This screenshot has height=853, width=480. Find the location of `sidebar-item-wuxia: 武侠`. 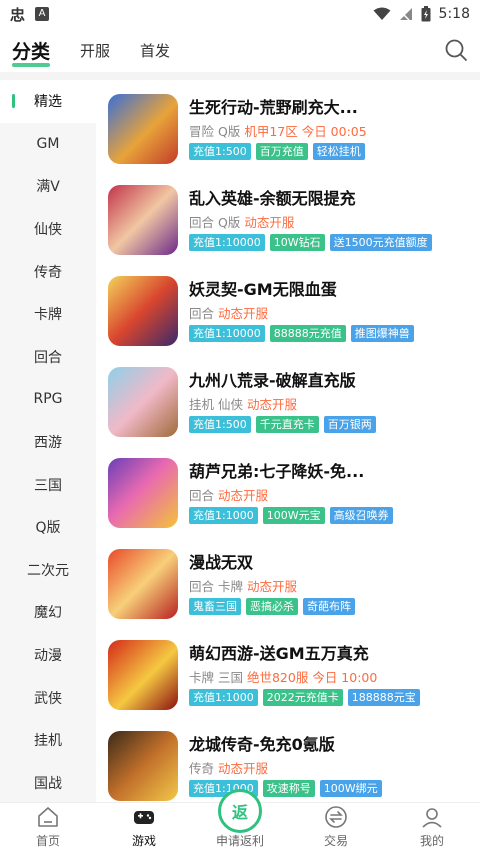

sidebar-item-wuxia: 武侠 is located at coordinates (48, 697).